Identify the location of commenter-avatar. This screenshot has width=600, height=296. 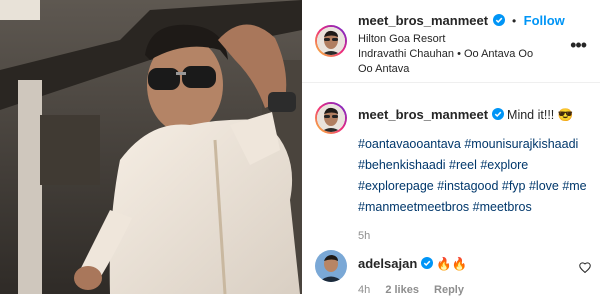
(331, 266).